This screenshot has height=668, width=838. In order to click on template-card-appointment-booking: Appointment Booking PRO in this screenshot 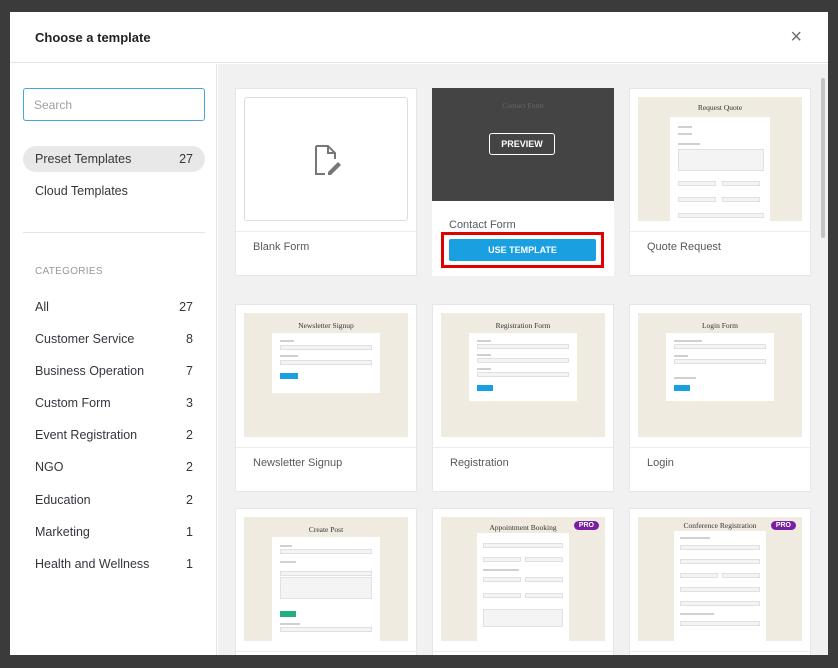, I will do `click(523, 581)`.